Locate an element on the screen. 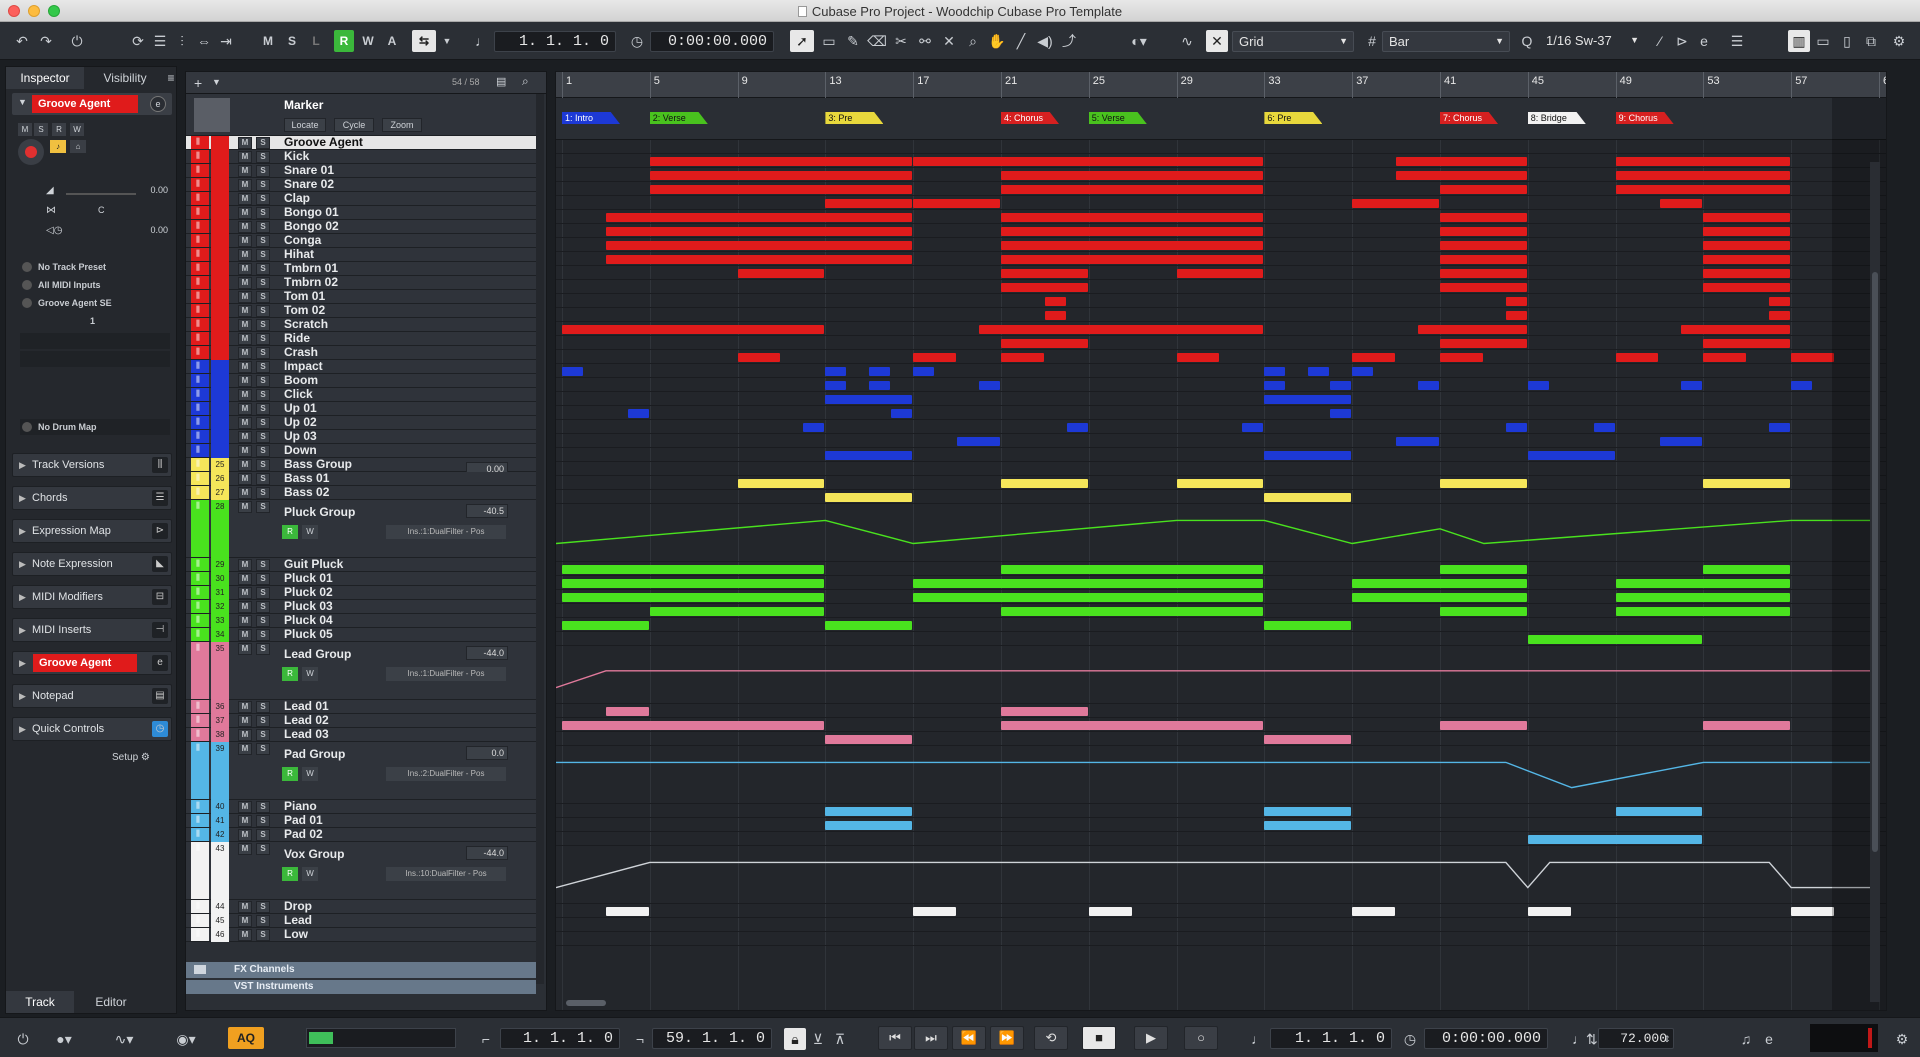 The width and height of the screenshot is (1920, 1057). scrollbar-thumb is located at coordinates (1875, 562).